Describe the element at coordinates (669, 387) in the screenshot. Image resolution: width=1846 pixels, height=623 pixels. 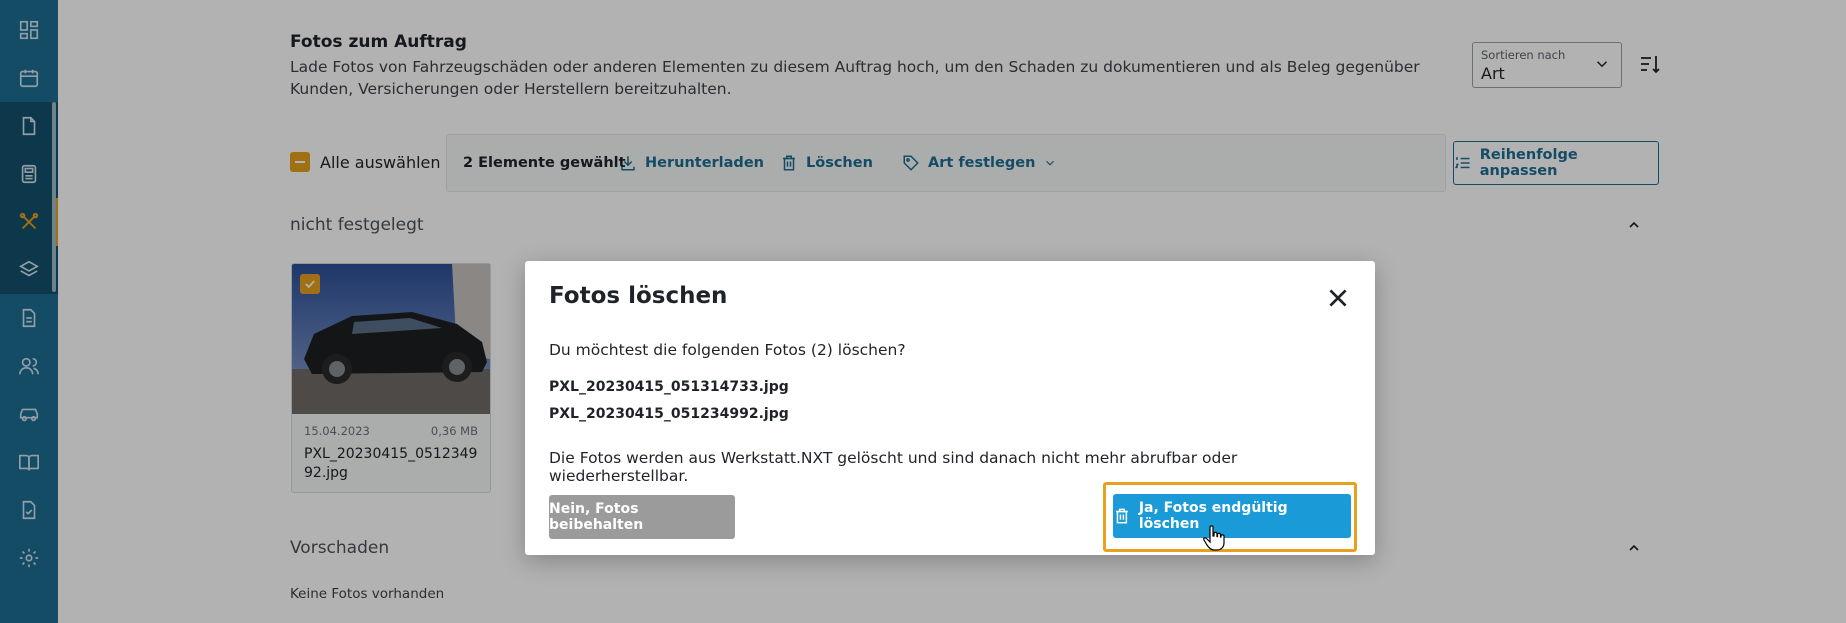
I see `file-name: PXL_20230415_051314733.jpg` at that location.